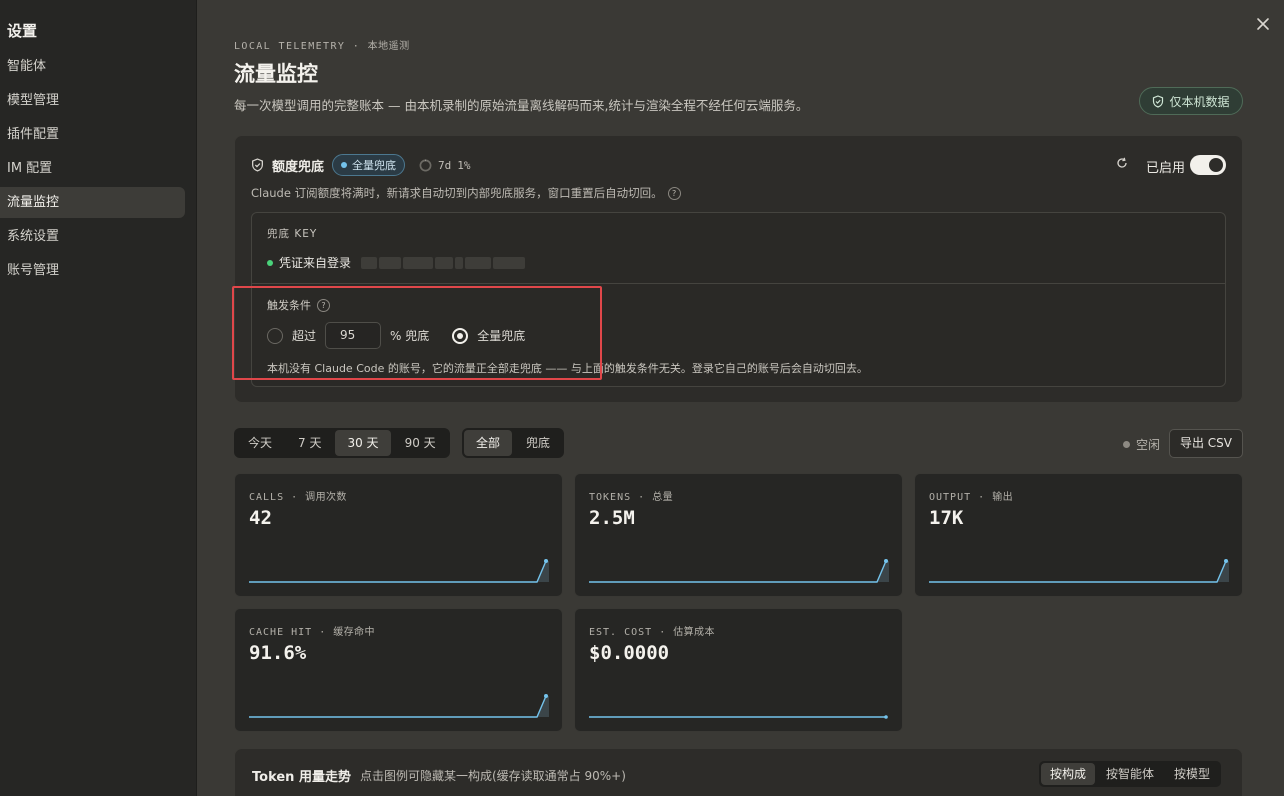 The height and width of the screenshot is (796, 1284). What do you see at coordinates (278, 653) in the screenshot?
I see `metric-value: 91.6%` at bounding box center [278, 653].